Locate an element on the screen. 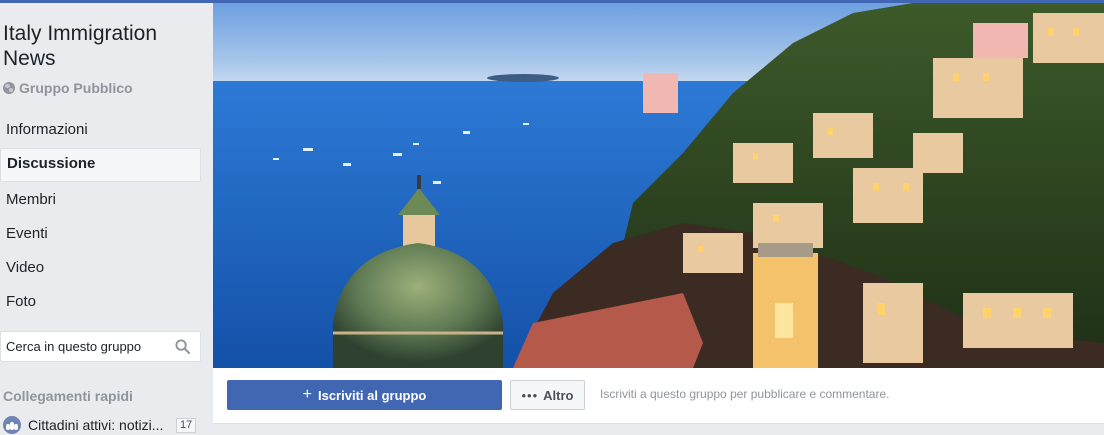 The width and height of the screenshot is (1104, 435). quick-link-count: 17 is located at coordinates (186, 425).